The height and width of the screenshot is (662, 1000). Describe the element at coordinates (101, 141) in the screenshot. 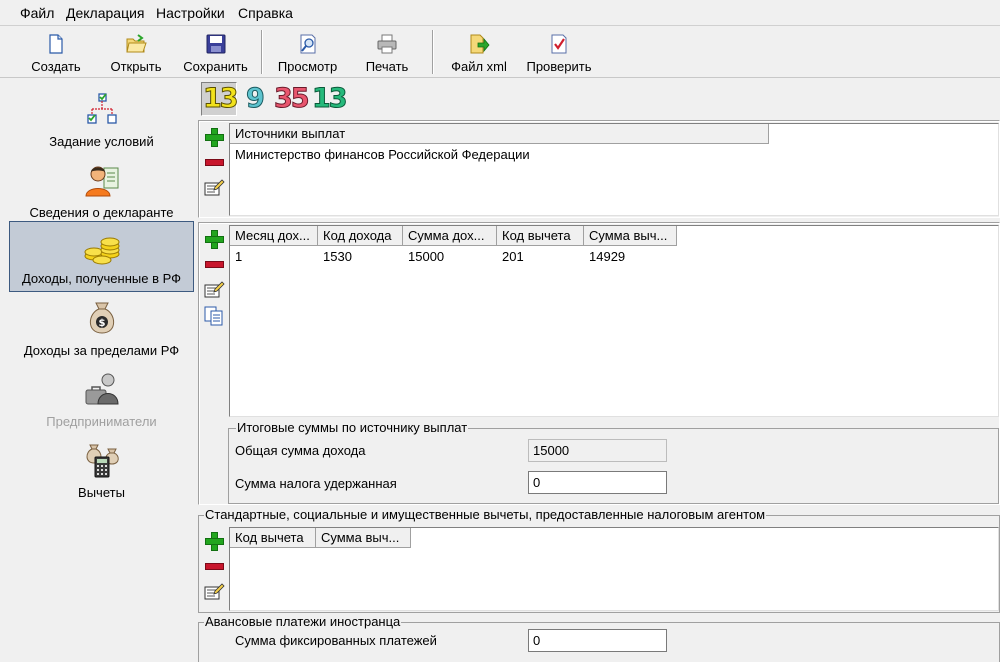

I see `sidebar-item-label: Задание условий` at that location.